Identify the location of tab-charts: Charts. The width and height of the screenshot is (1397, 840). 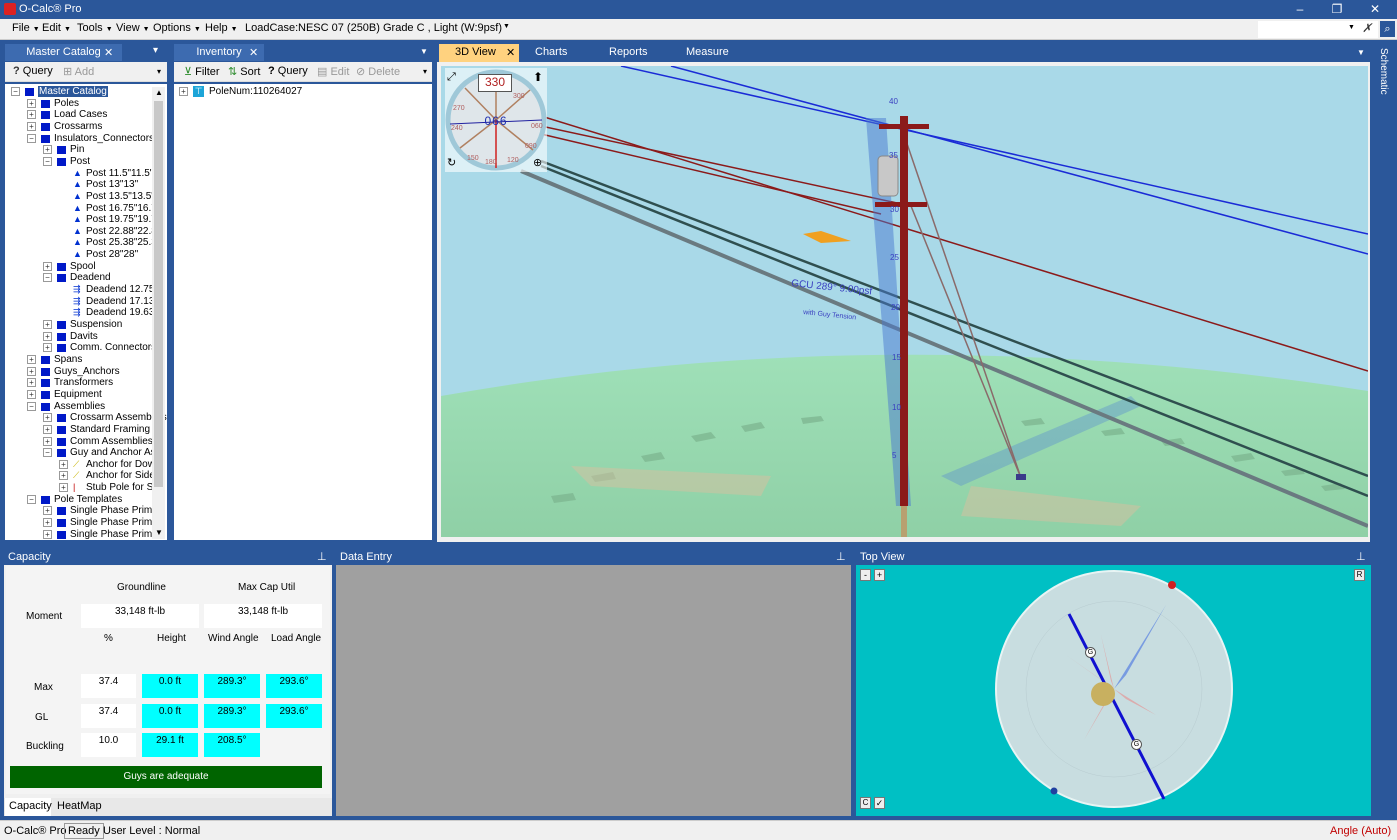
(551, 52).